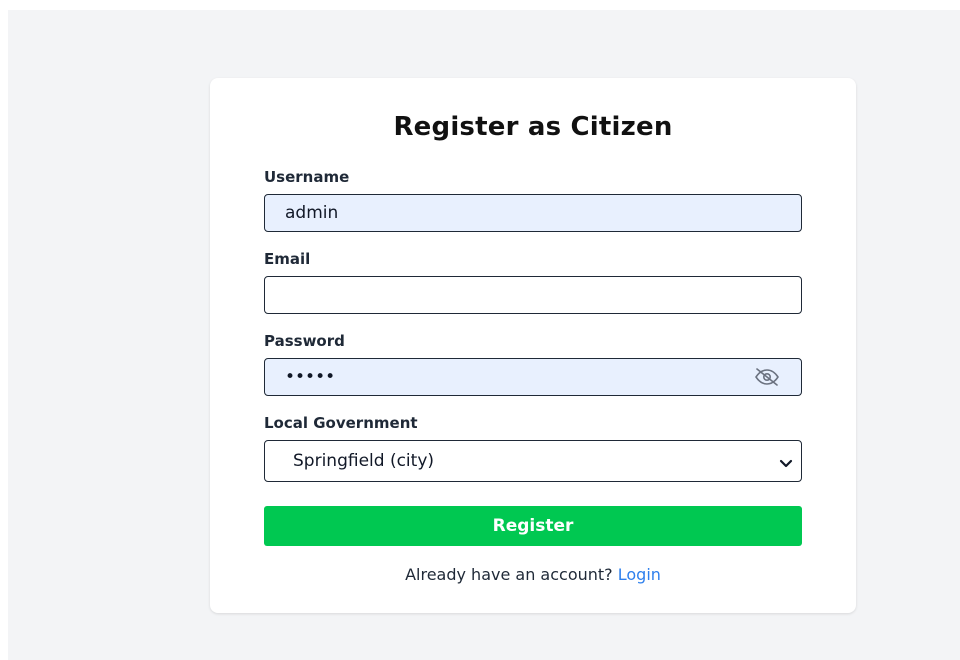 The height and width of the screenshot is (660, 960). Describe the element at coordinates (767, 377) in the screenshot. I see `eye-slash-icon` at that location.